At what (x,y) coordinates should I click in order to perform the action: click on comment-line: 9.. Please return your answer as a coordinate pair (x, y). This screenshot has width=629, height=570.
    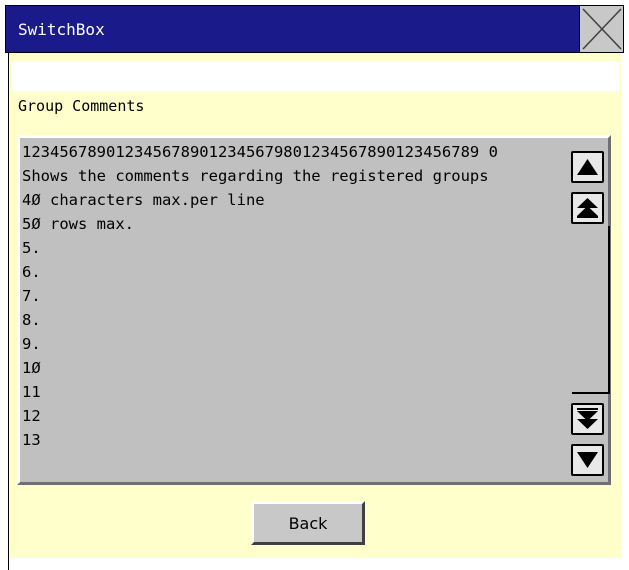
    Looking at the image, I should click on (31, 344).